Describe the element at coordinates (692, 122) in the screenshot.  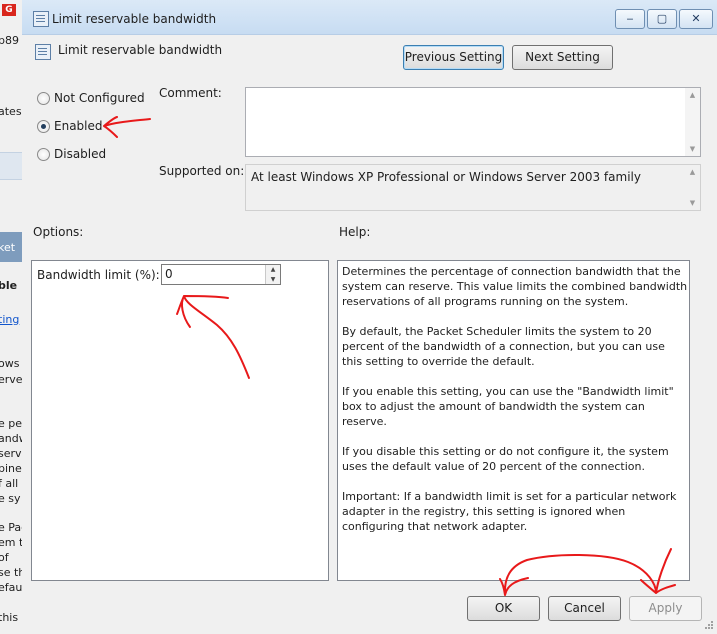
I see `comment-scrollbar: ▲ ▼` at that location.